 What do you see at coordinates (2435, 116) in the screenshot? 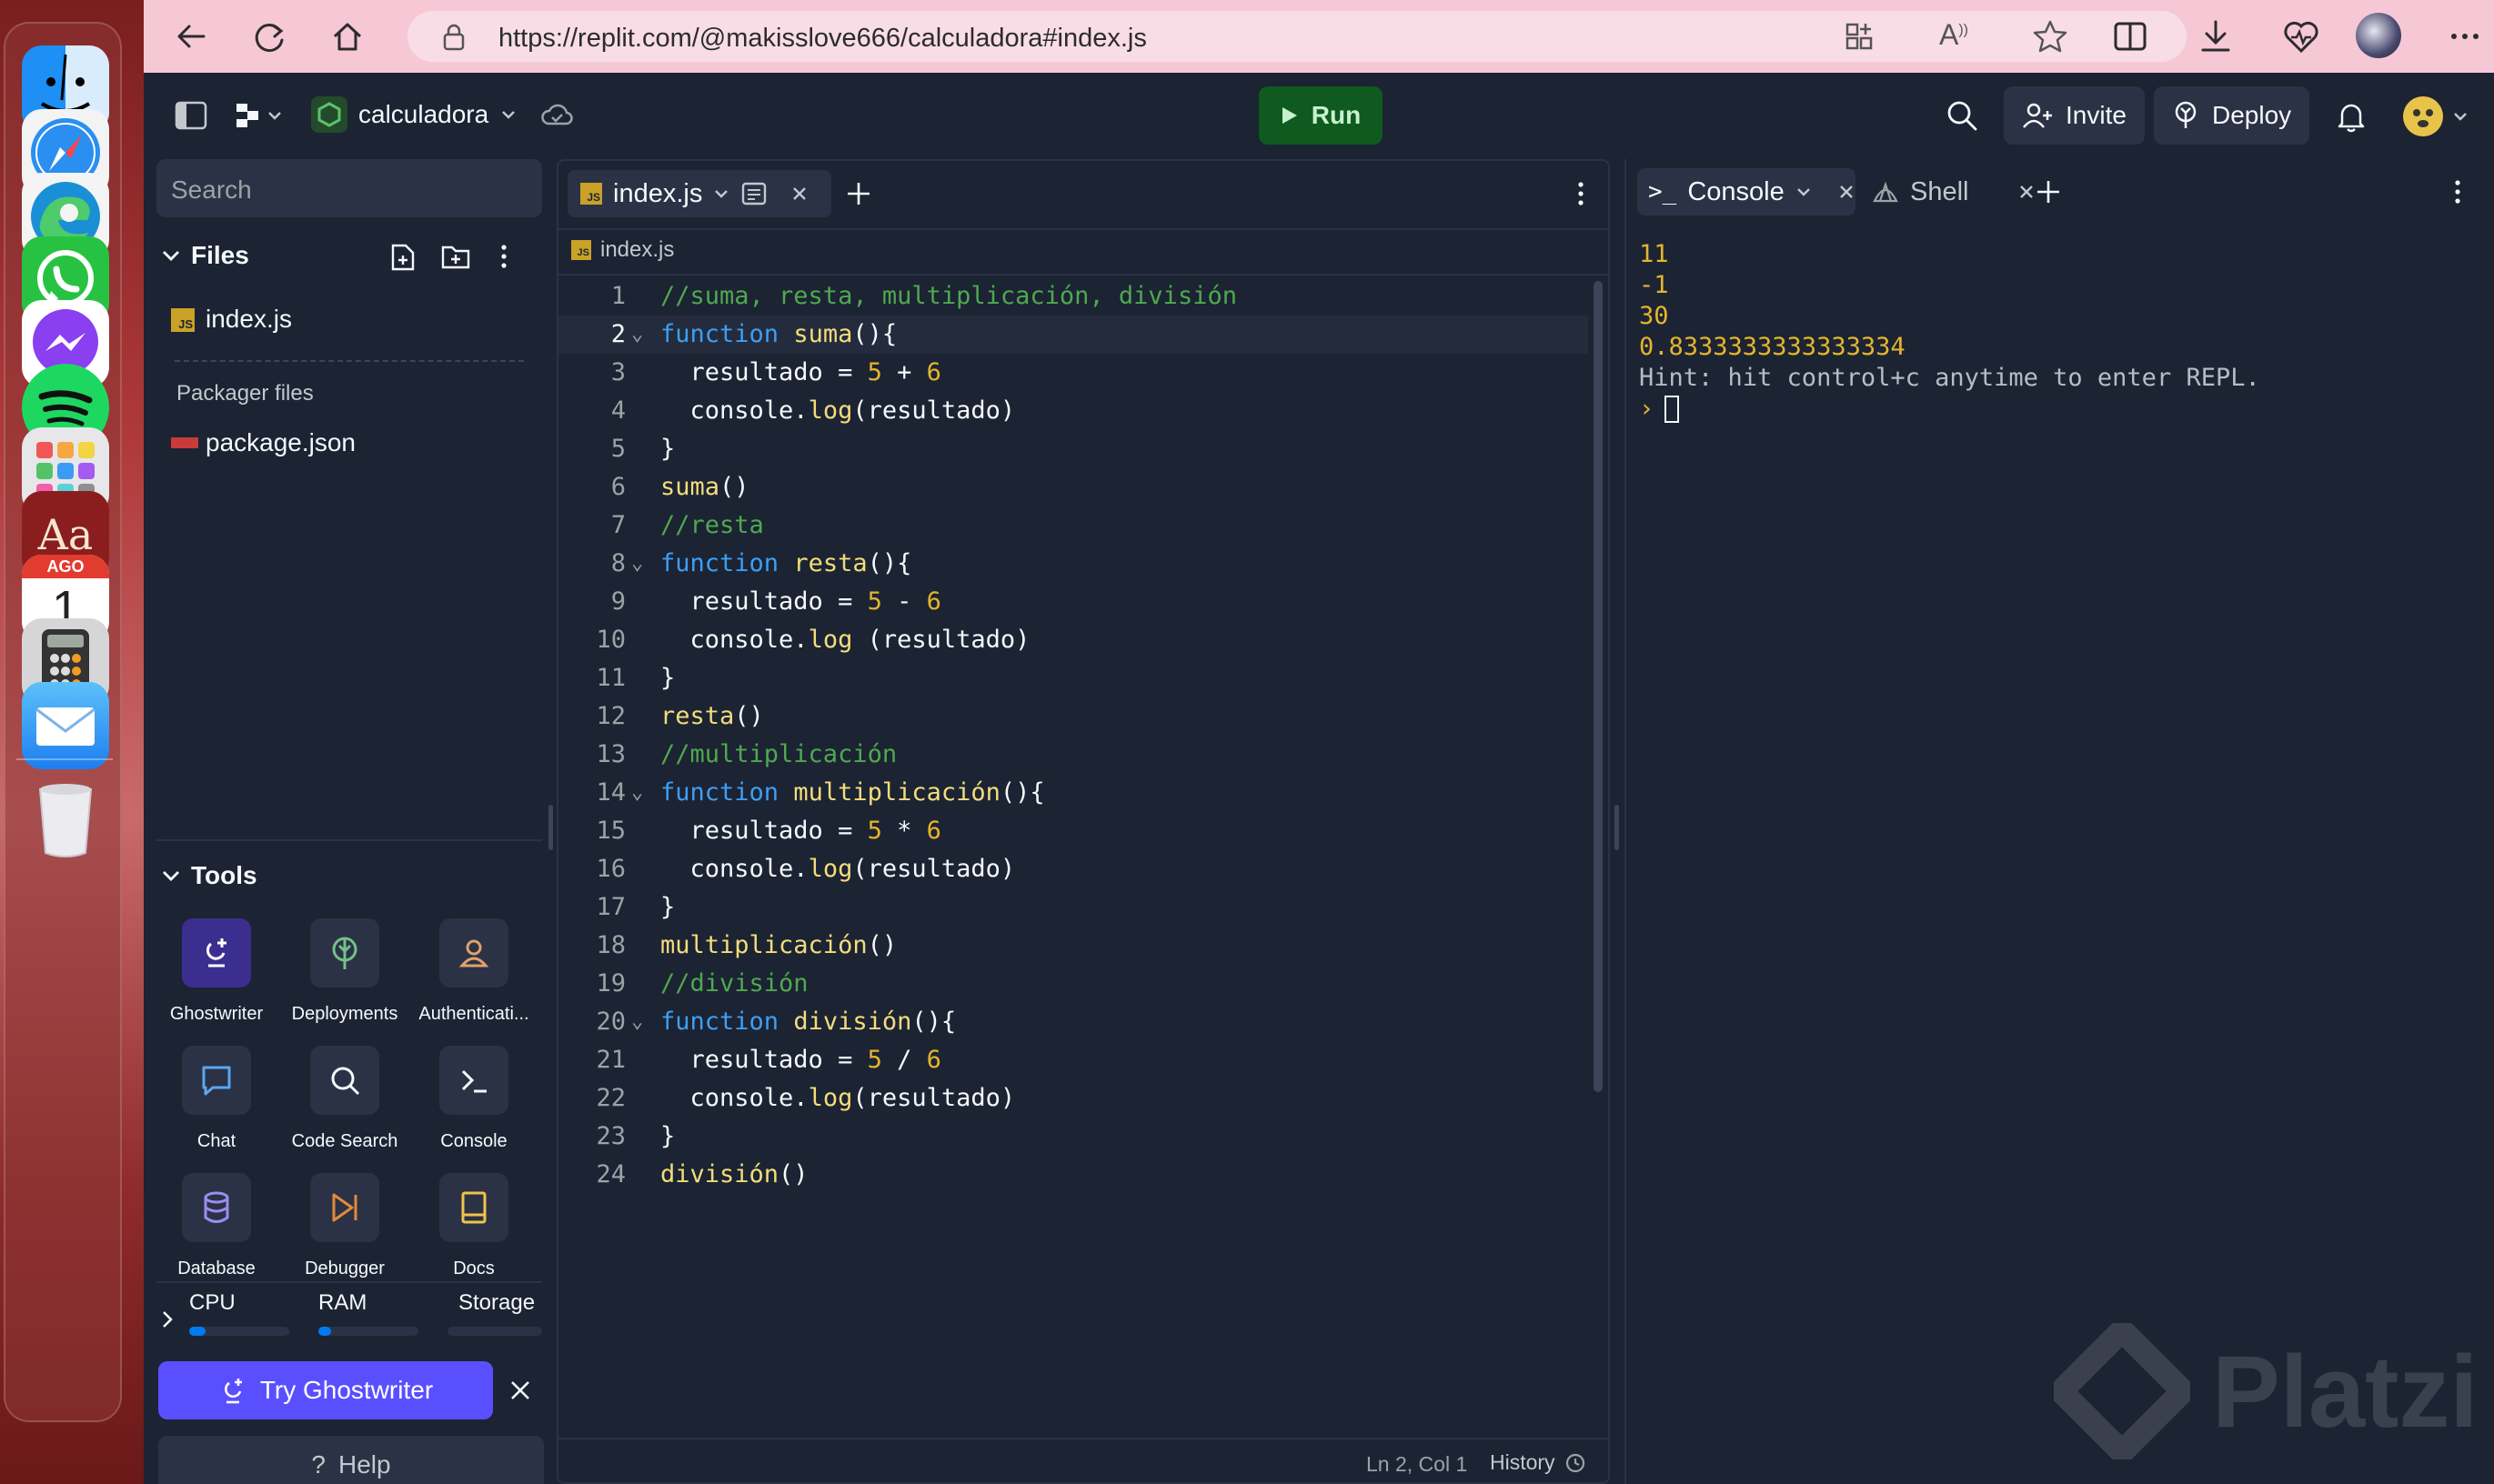
I see `user-avatar` at bounding box center [2435, 116].